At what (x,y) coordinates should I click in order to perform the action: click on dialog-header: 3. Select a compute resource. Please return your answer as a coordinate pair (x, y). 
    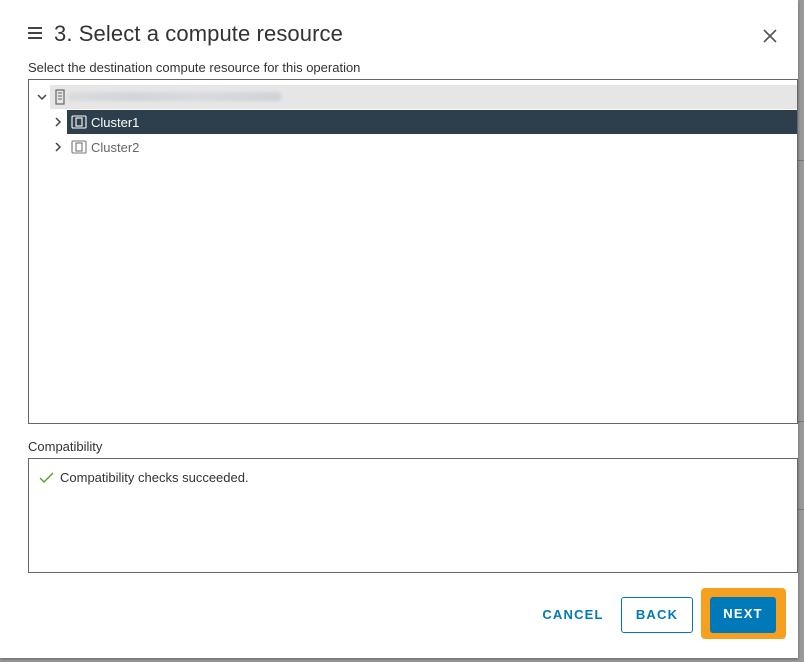
    Looking at the image, I should click on (403, 35).